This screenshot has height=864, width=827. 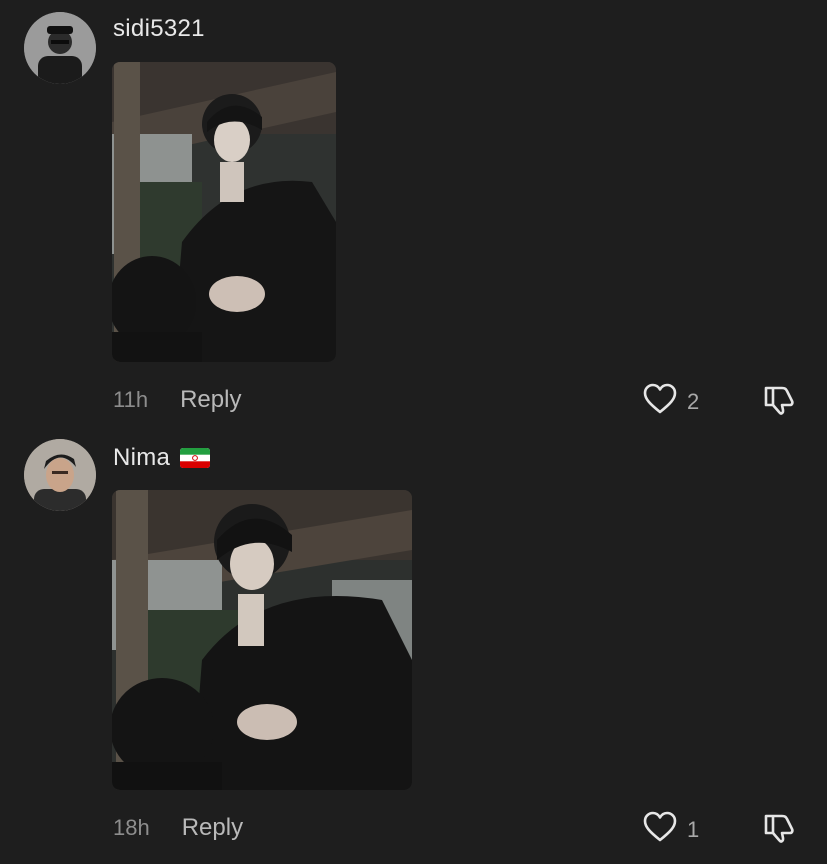 I want to click on like-button: 1, so click(x=671, y=829).